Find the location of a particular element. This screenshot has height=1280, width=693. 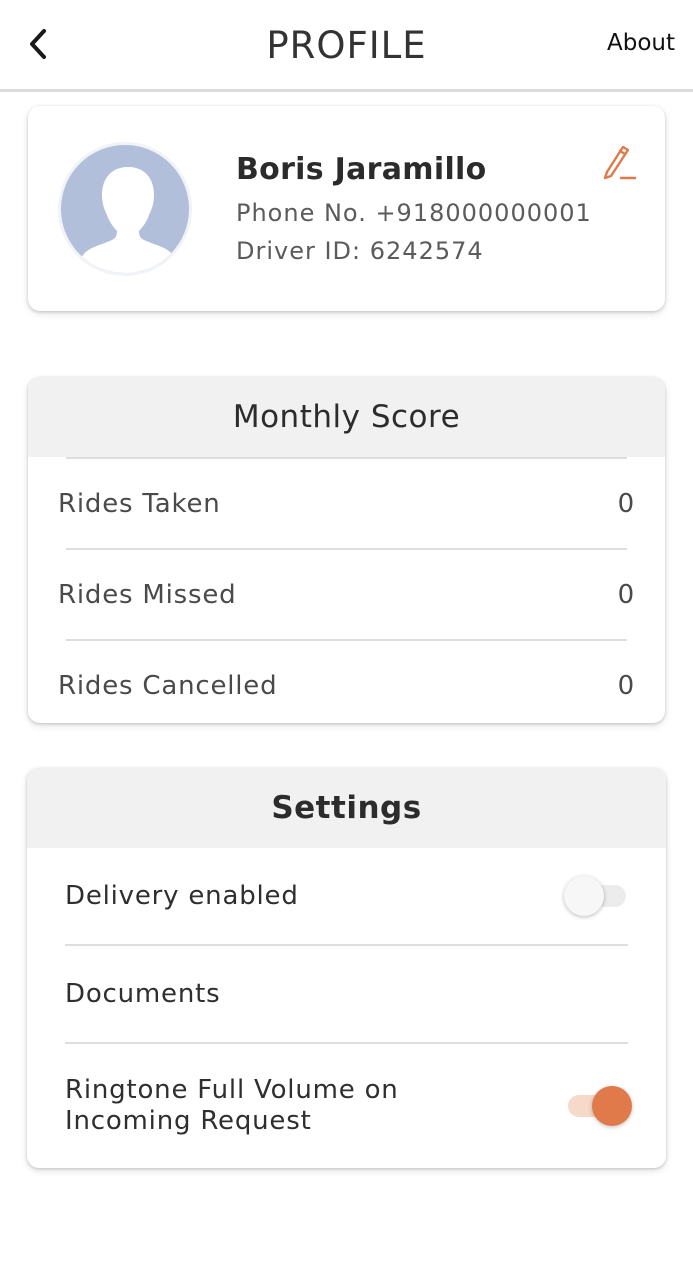

delivery-toggle is located at coordinates (596, 896).